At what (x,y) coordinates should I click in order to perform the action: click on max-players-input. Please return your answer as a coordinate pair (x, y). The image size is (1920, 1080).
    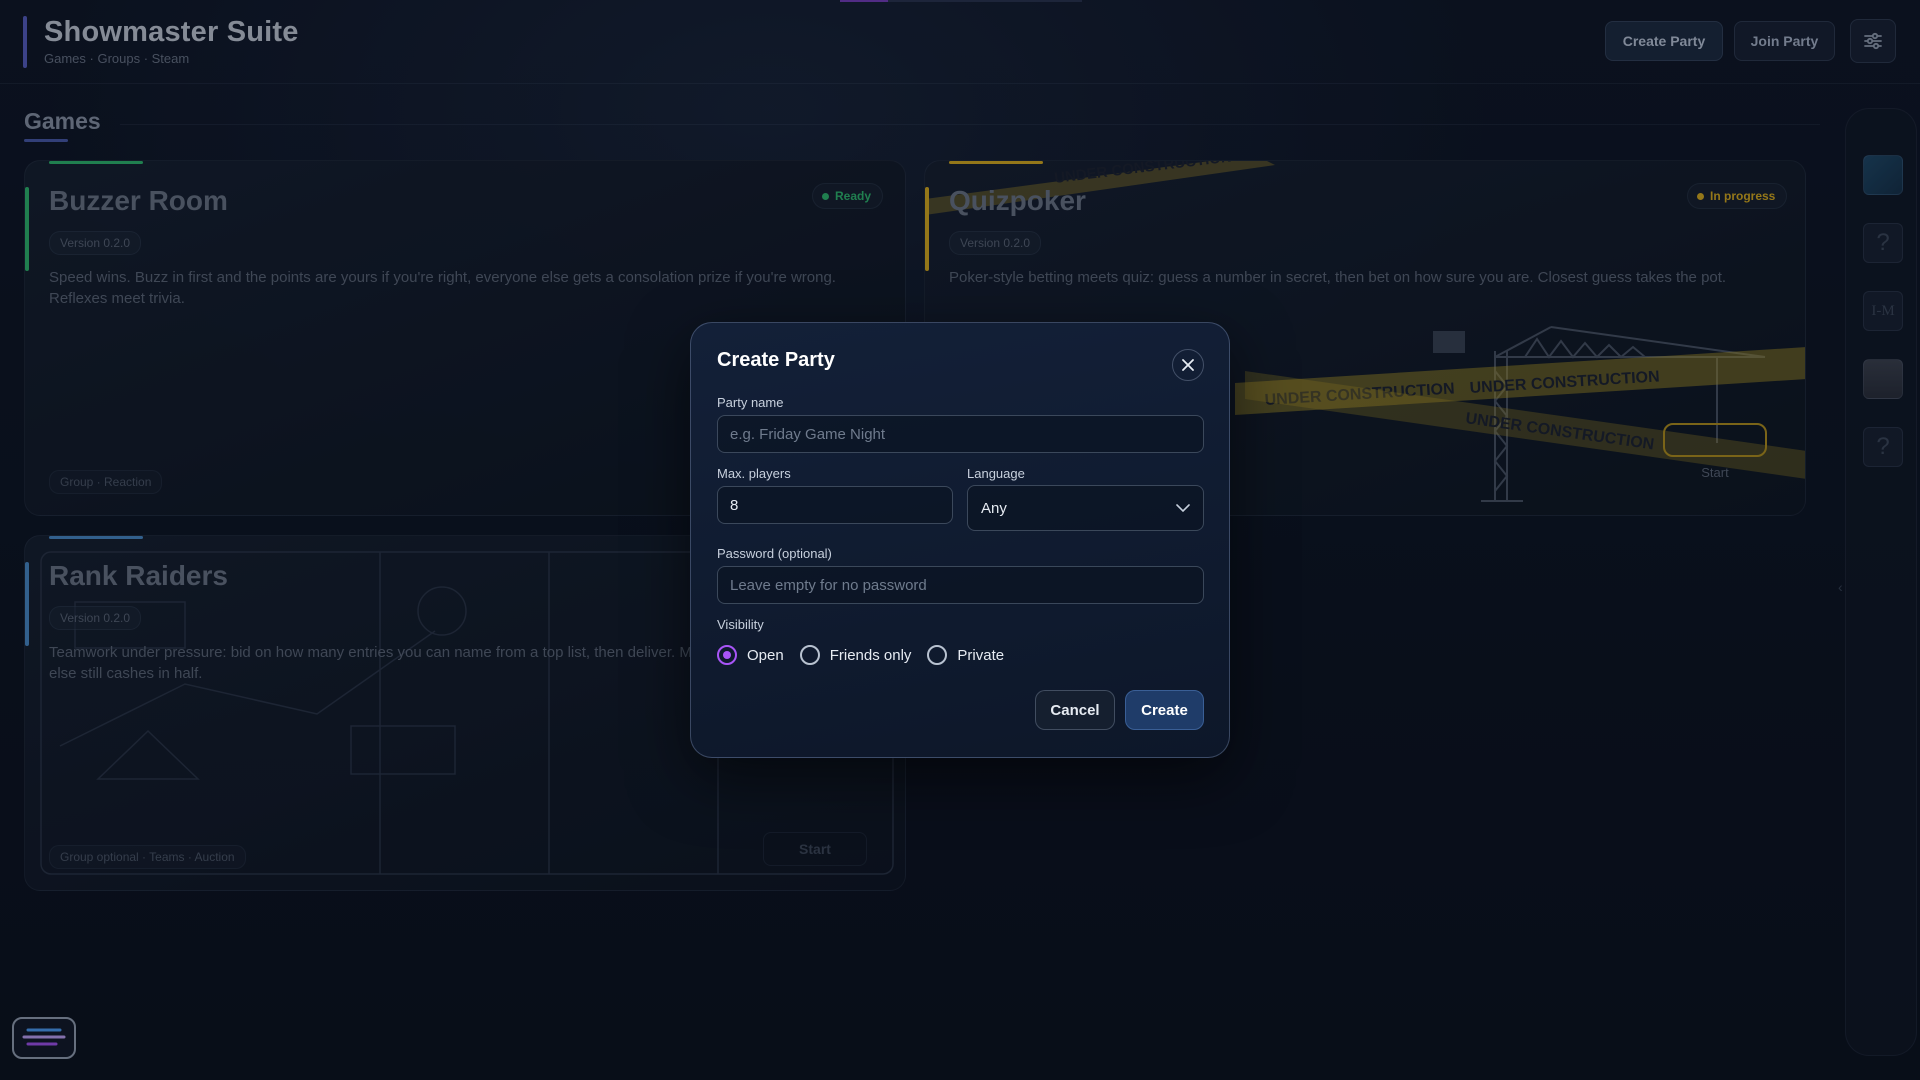
    Looking at the image, I should click on (835, 505).